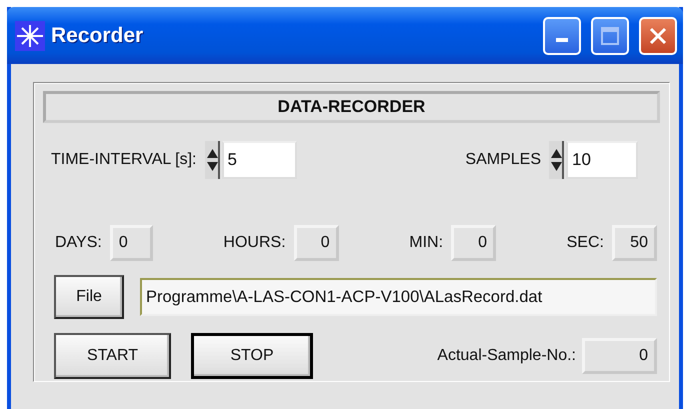  I want to click on maximize-button, so click(610, 35).